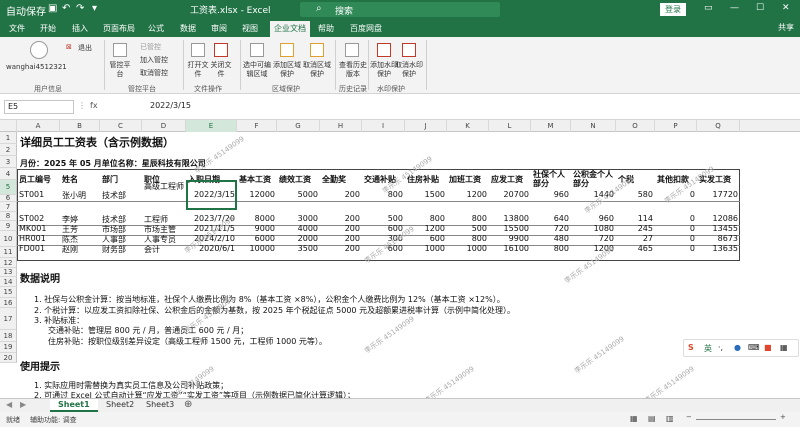  I want to click on logout-button: 退出, so click(85, 48).